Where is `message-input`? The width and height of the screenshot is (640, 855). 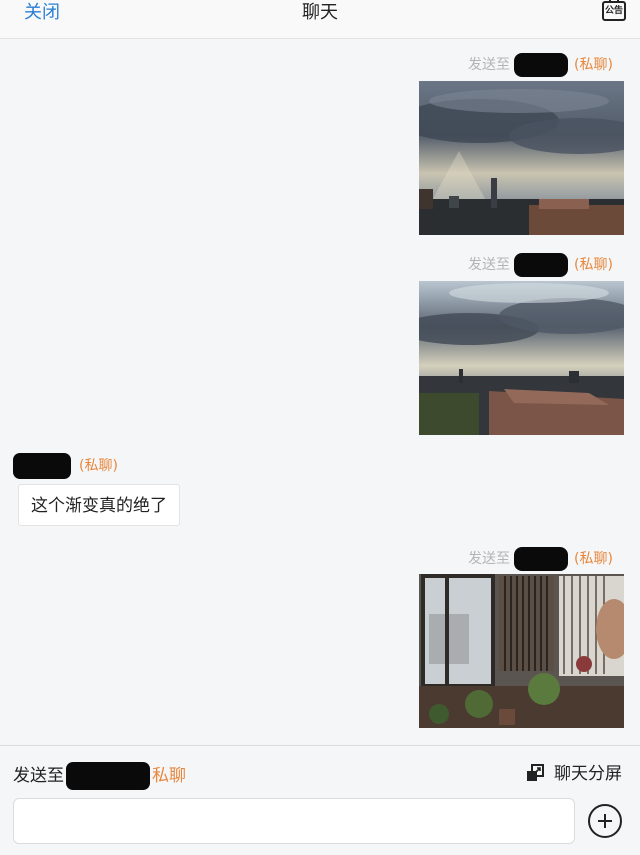 message-input is located at coordinates (294, 821).